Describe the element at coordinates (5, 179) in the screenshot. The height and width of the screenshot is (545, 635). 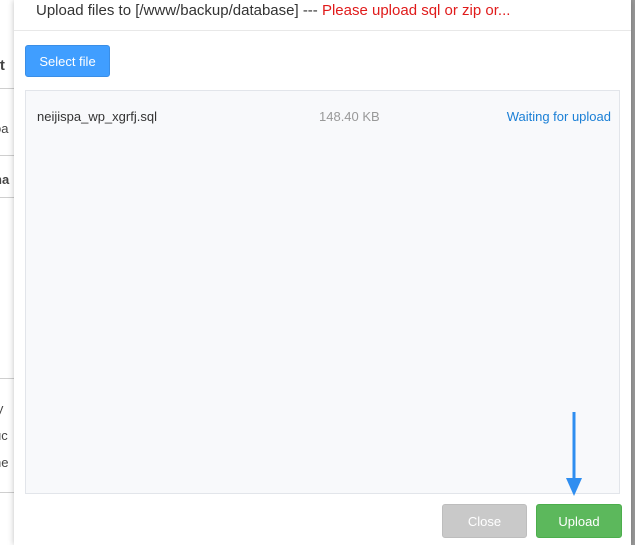
I see `background-text: na` at that location.